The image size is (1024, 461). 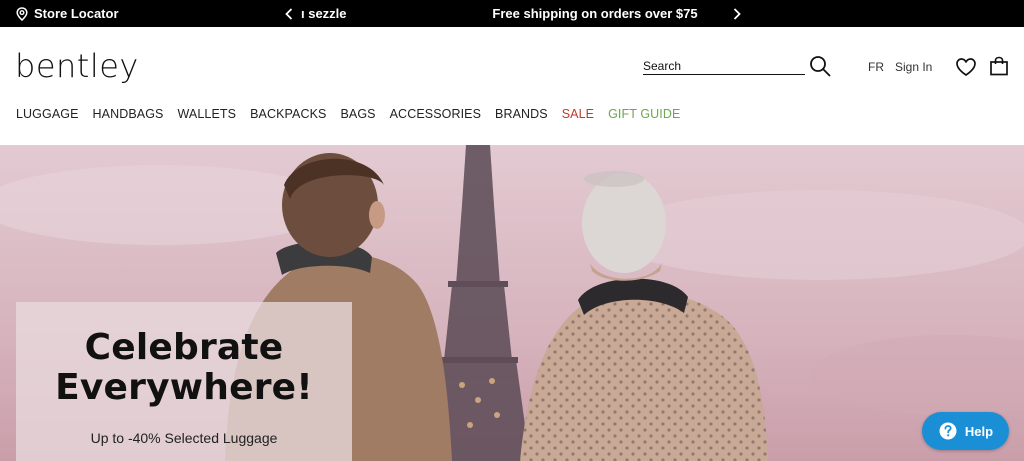 I want to click on shopping-bag-icon, so click(x=999, y=66).